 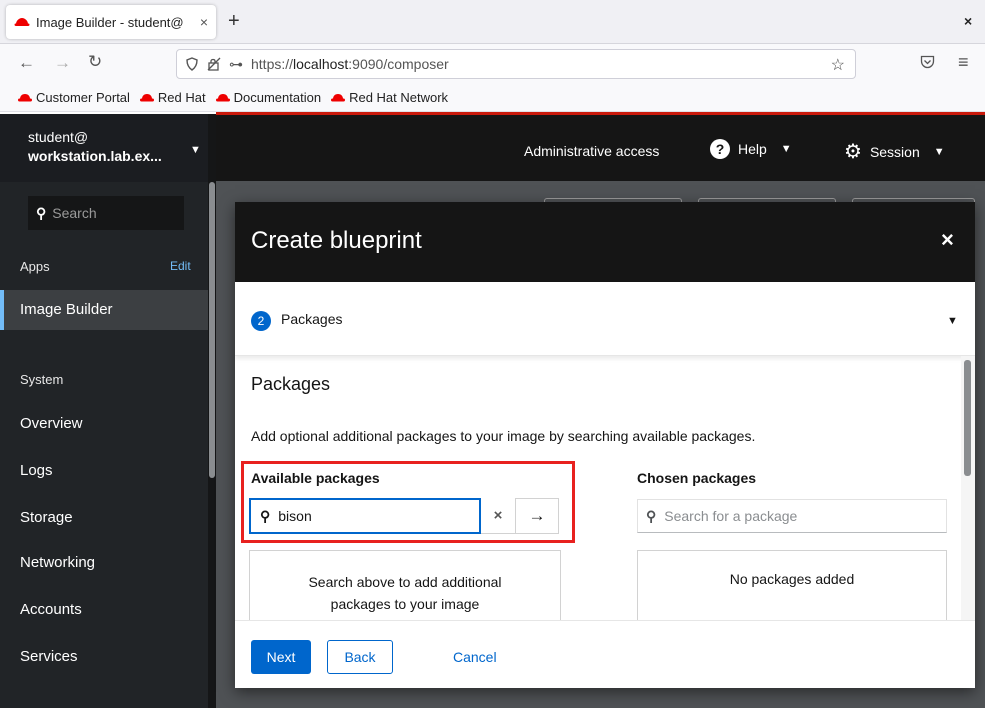 I want to click on bookmark-label: Red Hat Network, so click(x=399, y=97).